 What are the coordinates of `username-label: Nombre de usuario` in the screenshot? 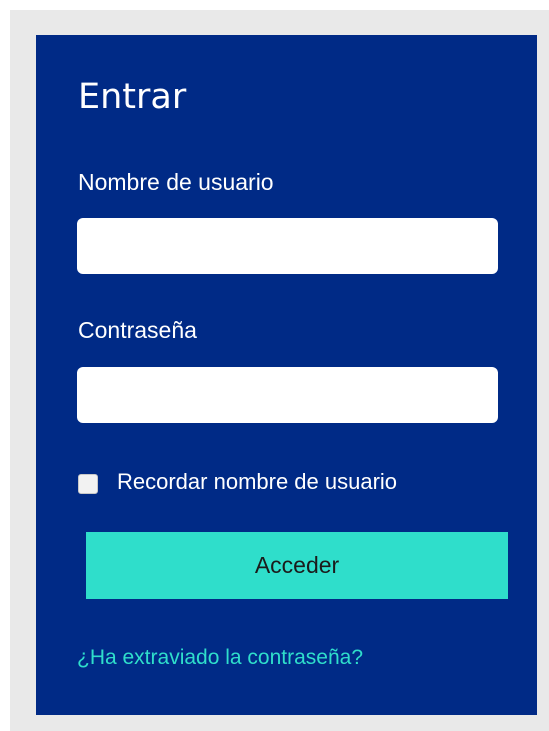 It's located at (176, 182).